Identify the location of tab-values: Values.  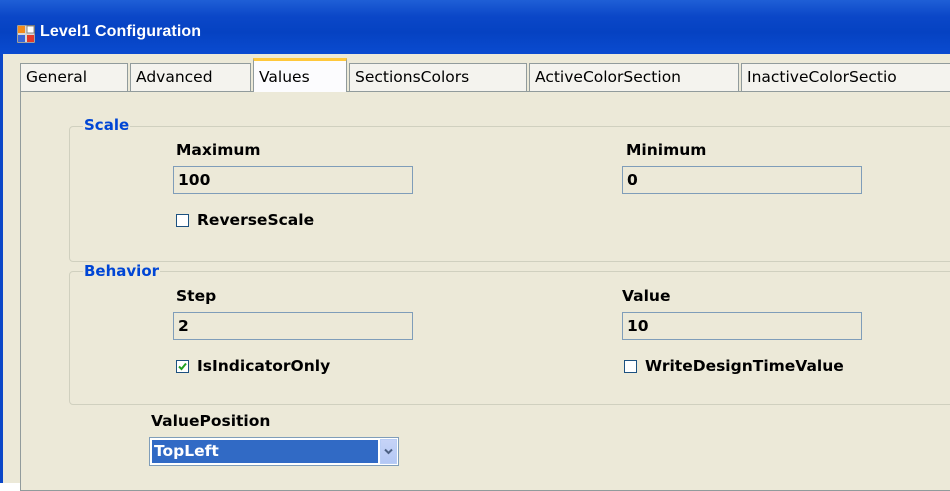
(300, 75).